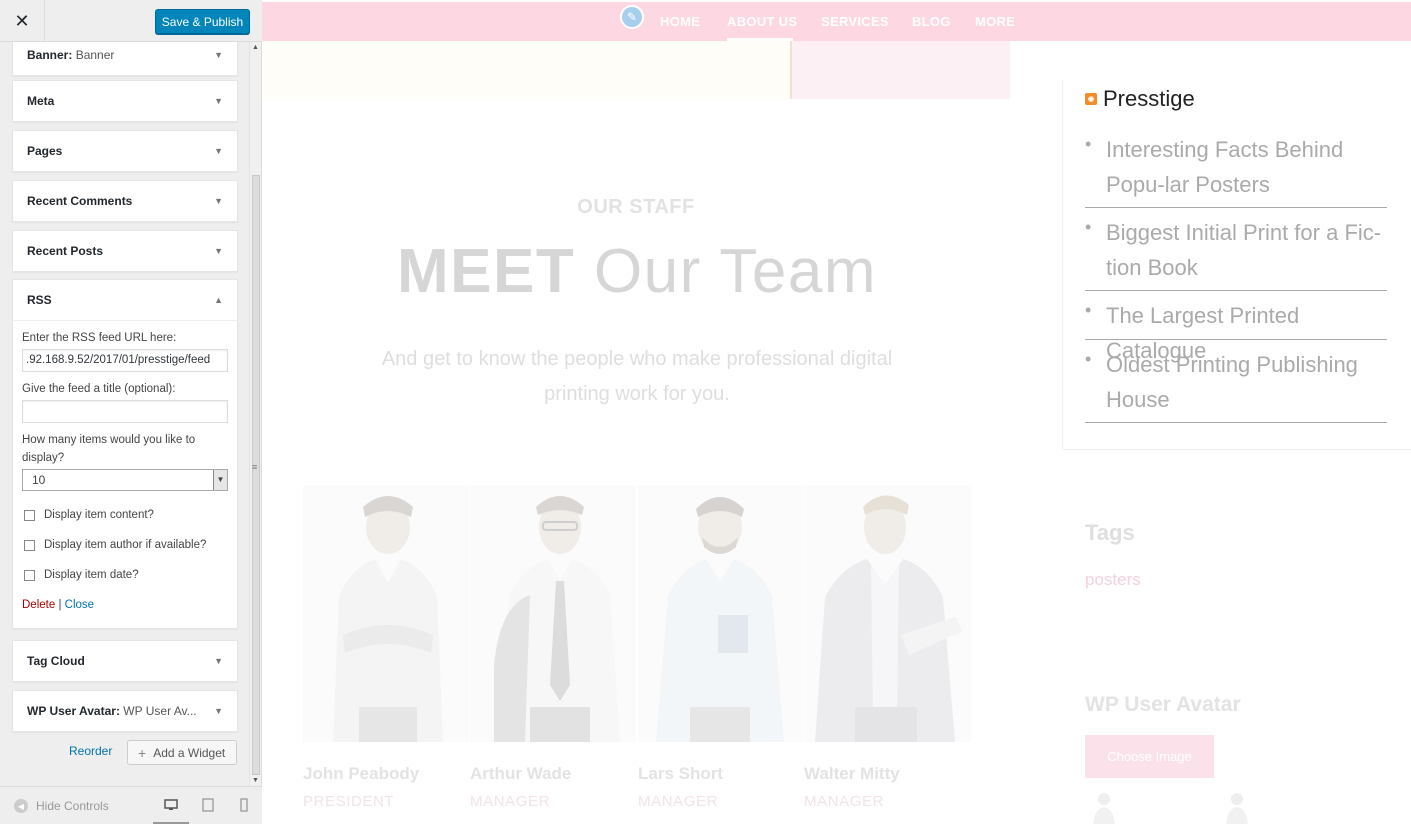  I want to click on nav-more: MORE, so click(995, 21).